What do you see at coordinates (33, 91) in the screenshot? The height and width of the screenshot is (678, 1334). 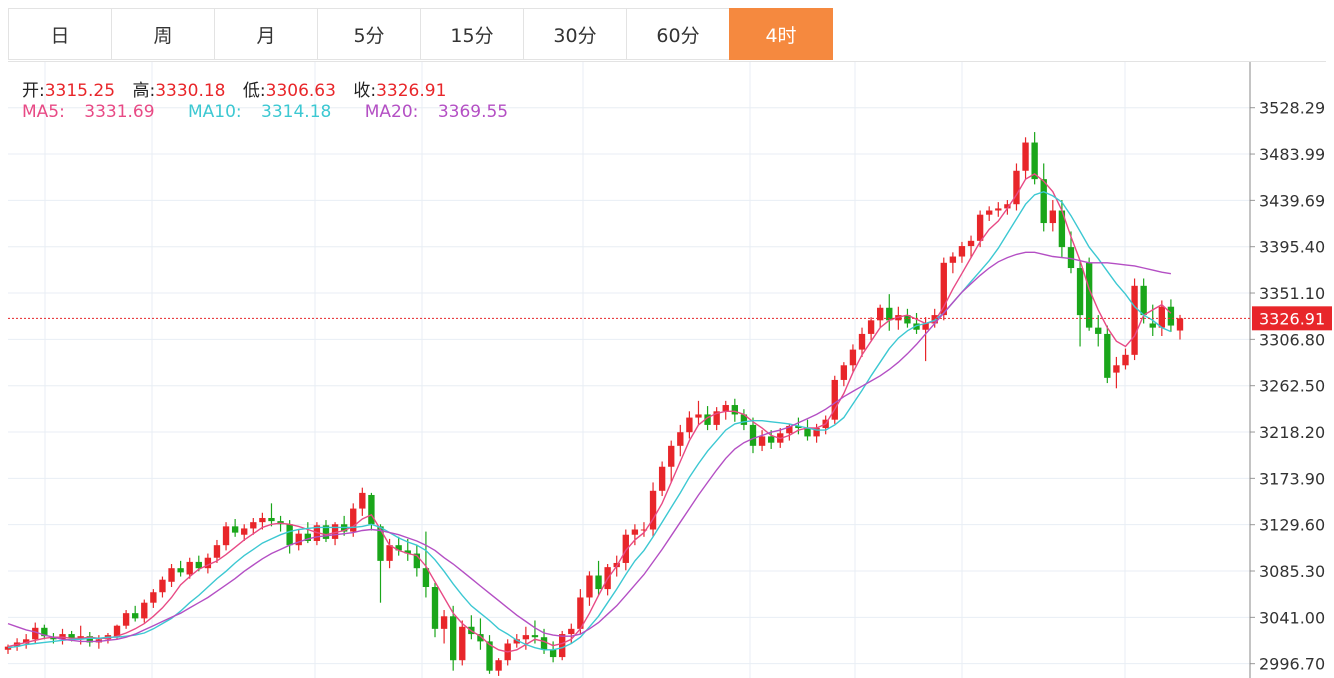 I see `open-label: 开:` at bounding box center [33, 91].